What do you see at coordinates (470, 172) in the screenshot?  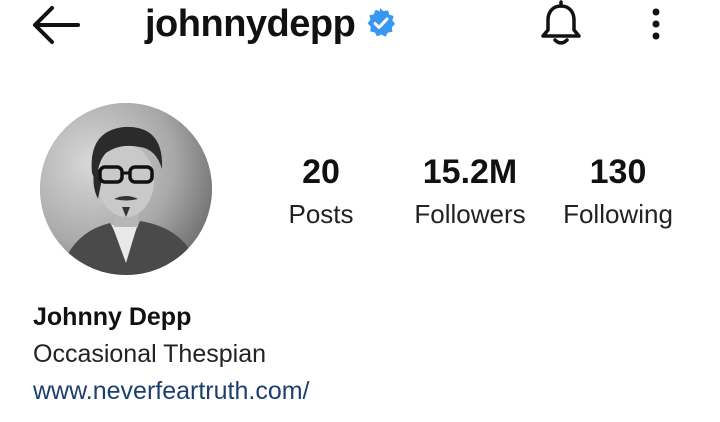 I see `followers-count: 15.2M` at bounding box center [470, 172].